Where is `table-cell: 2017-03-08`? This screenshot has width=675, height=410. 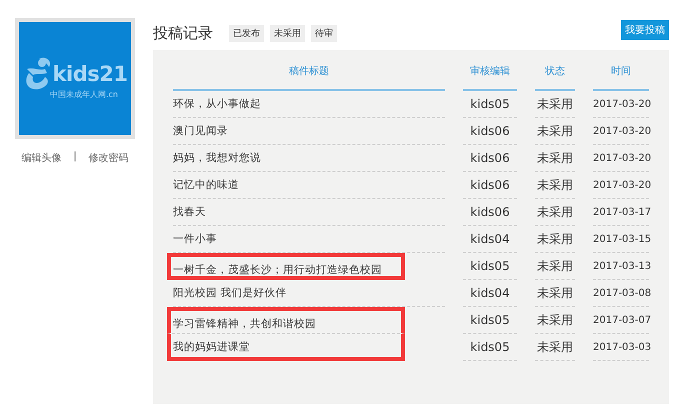 table-cell: 2017-03-08 is located at coordinates (621, 293).